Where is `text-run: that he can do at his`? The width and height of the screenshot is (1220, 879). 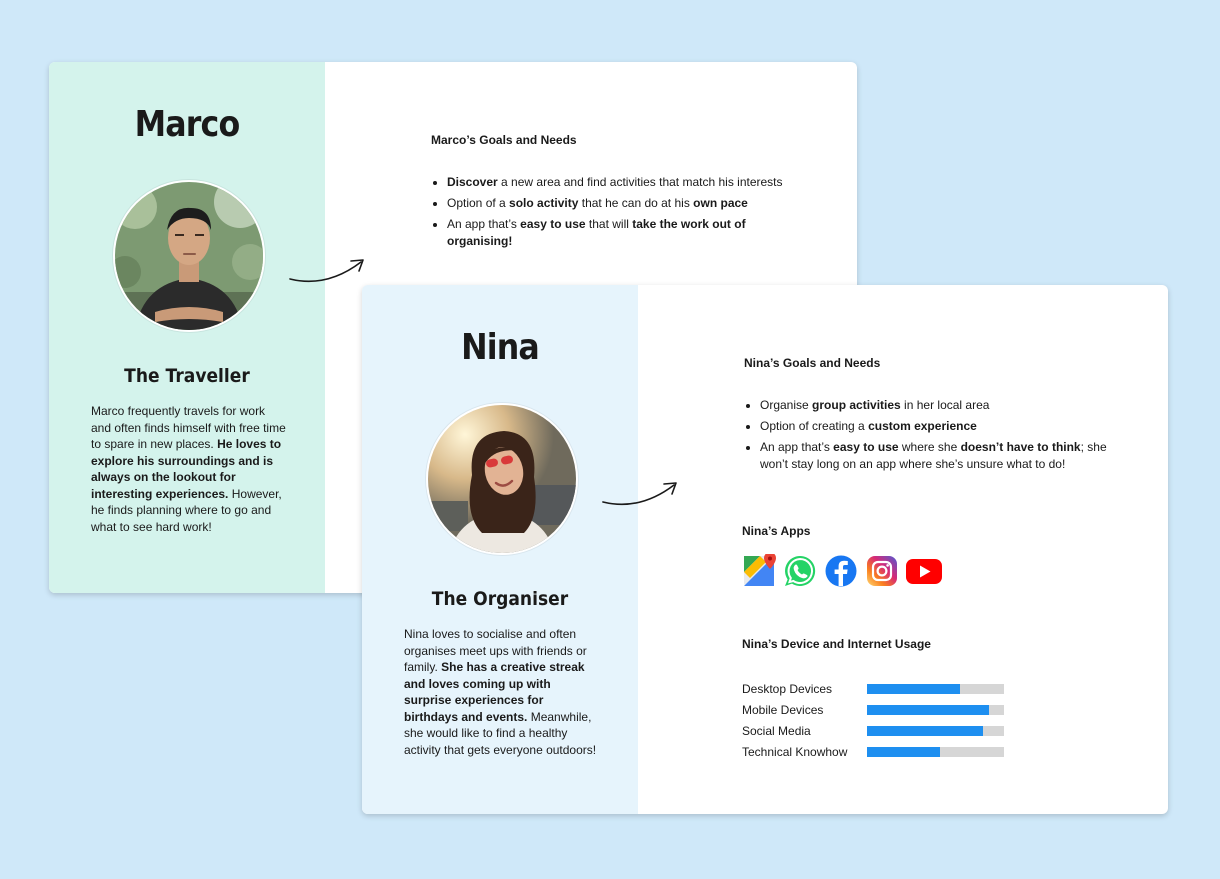
text-run: that he can do at his is located at coordinates (636, 203).